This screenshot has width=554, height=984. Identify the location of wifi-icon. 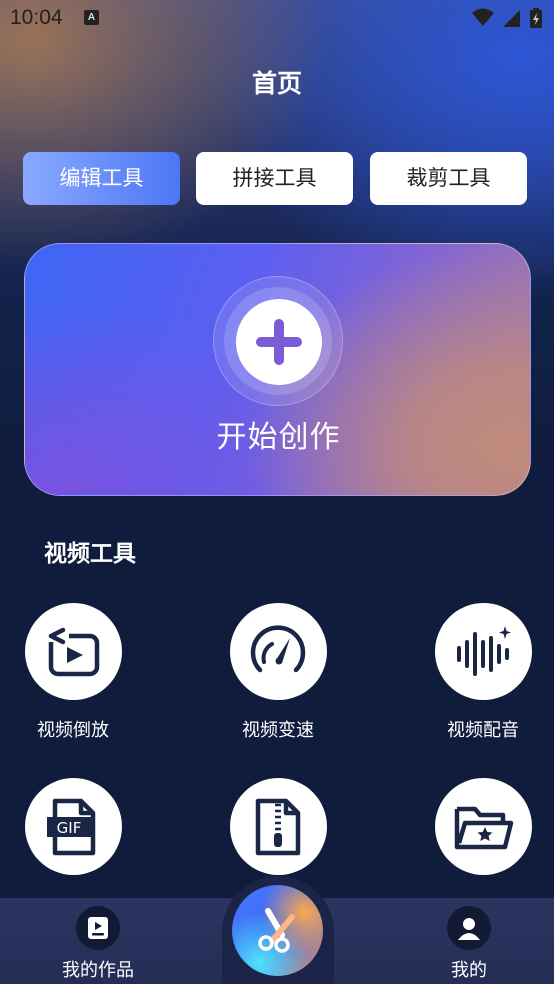
(482, 17).